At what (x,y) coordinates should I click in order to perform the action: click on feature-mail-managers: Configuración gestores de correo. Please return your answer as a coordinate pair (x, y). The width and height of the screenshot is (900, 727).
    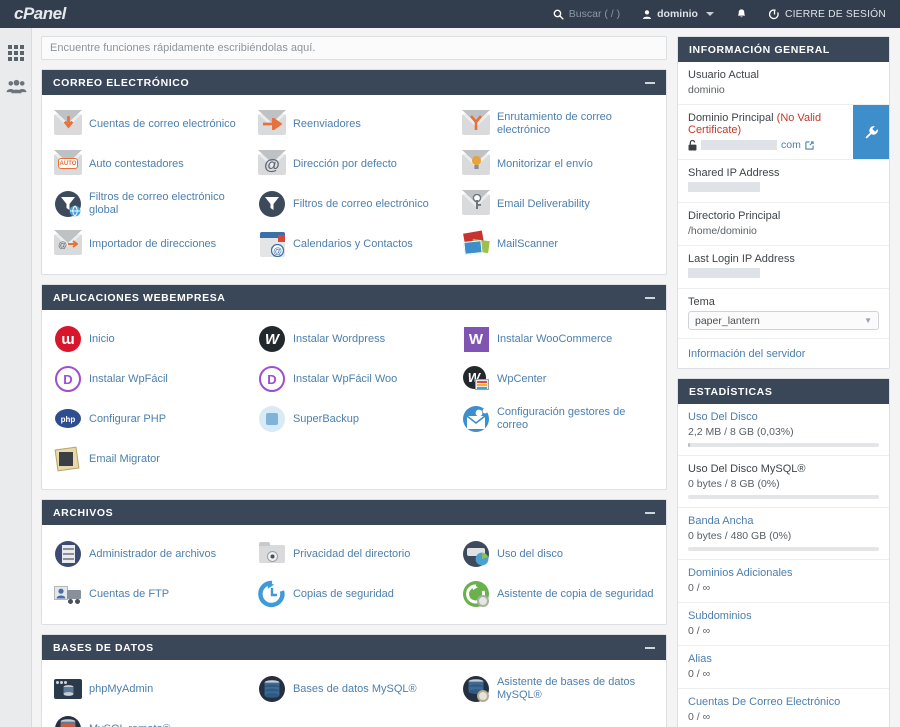
    Looking at the image, I should click on (558, 419).